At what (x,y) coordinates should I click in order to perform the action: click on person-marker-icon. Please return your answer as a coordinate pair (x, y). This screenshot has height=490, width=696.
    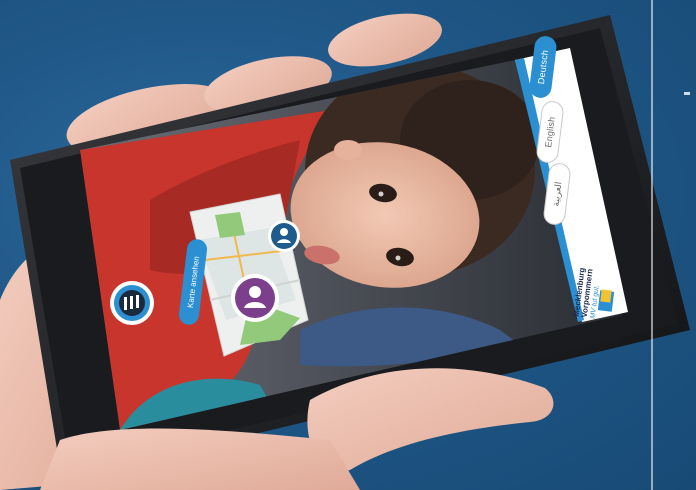
    Looking at the image, I should click on (255, 298).